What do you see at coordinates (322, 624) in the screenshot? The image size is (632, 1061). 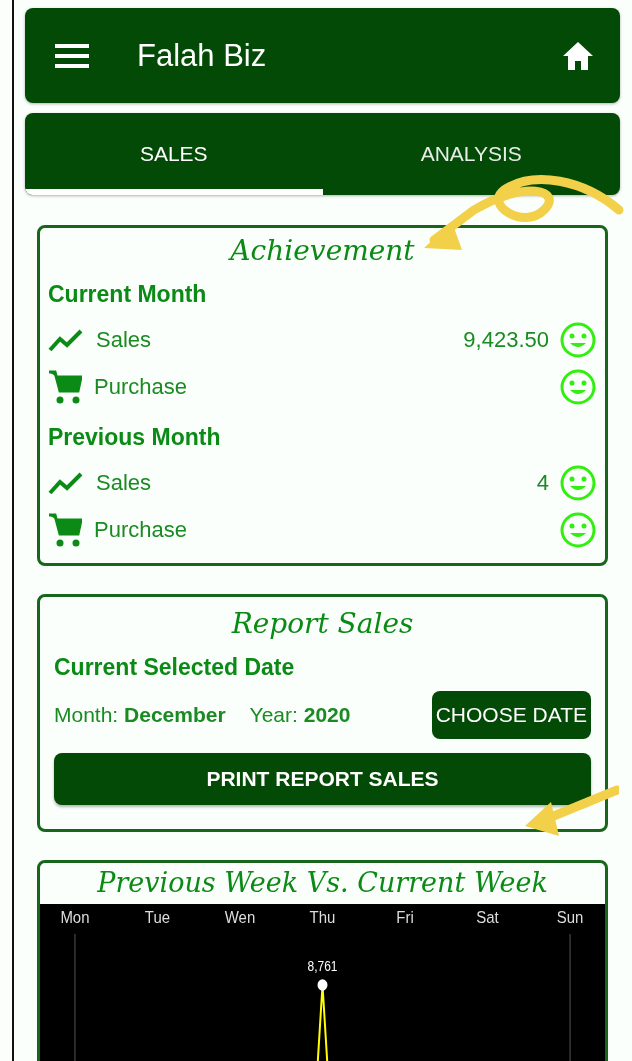 I see `card-title: Report Sales` at bounding box center [322, 624].